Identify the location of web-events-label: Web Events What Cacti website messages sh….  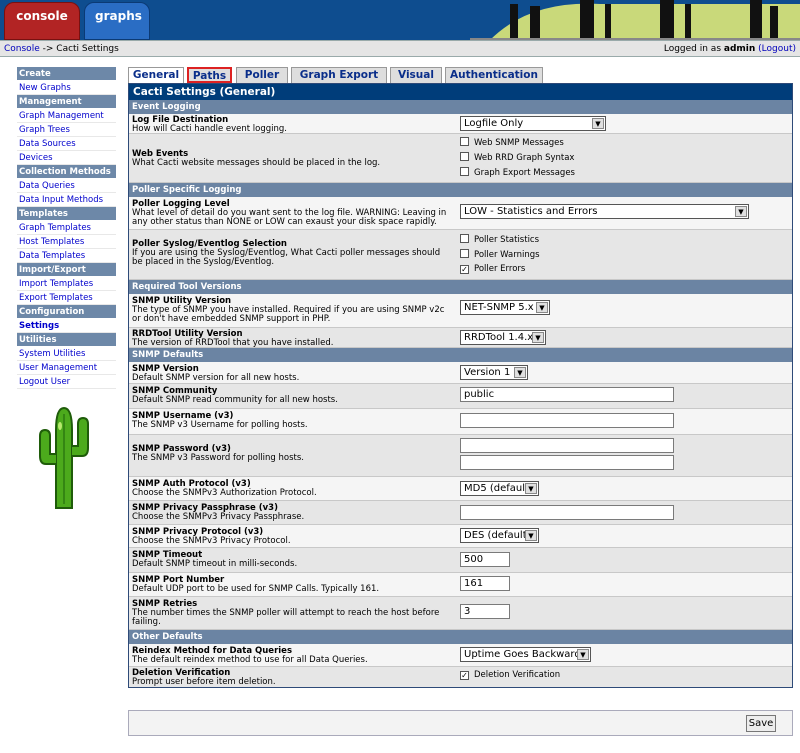
(256, 158).